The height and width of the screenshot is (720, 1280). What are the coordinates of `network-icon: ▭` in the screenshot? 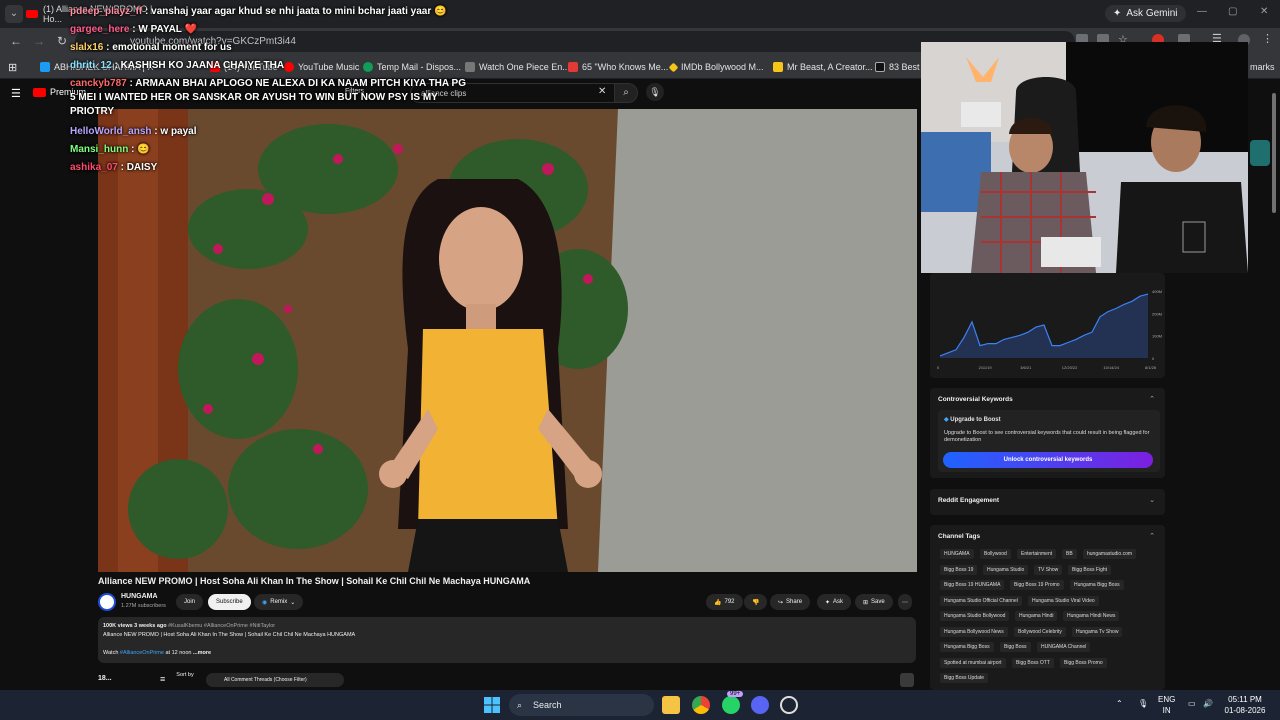 It's located at (1192, 703).